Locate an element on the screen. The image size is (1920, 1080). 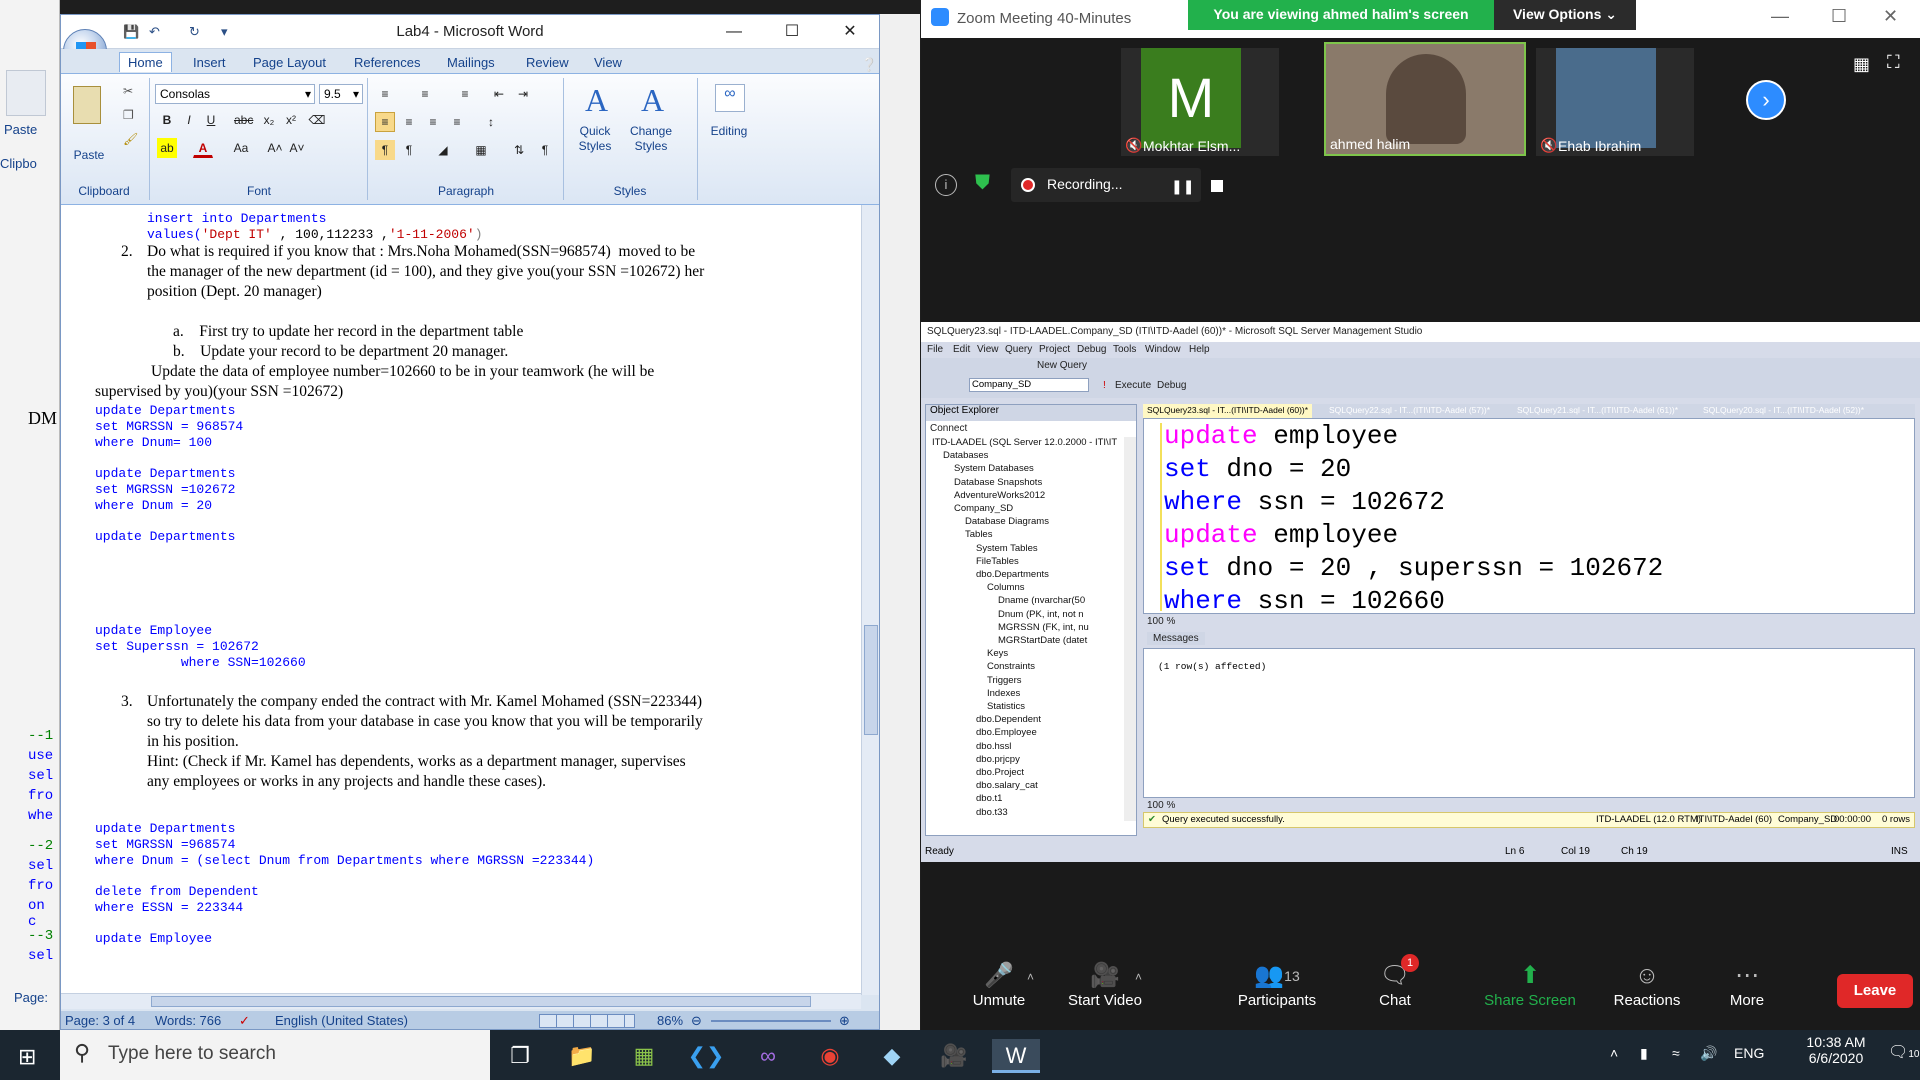
ssms-icon: ◆ is located at coordinates (892, 1056).